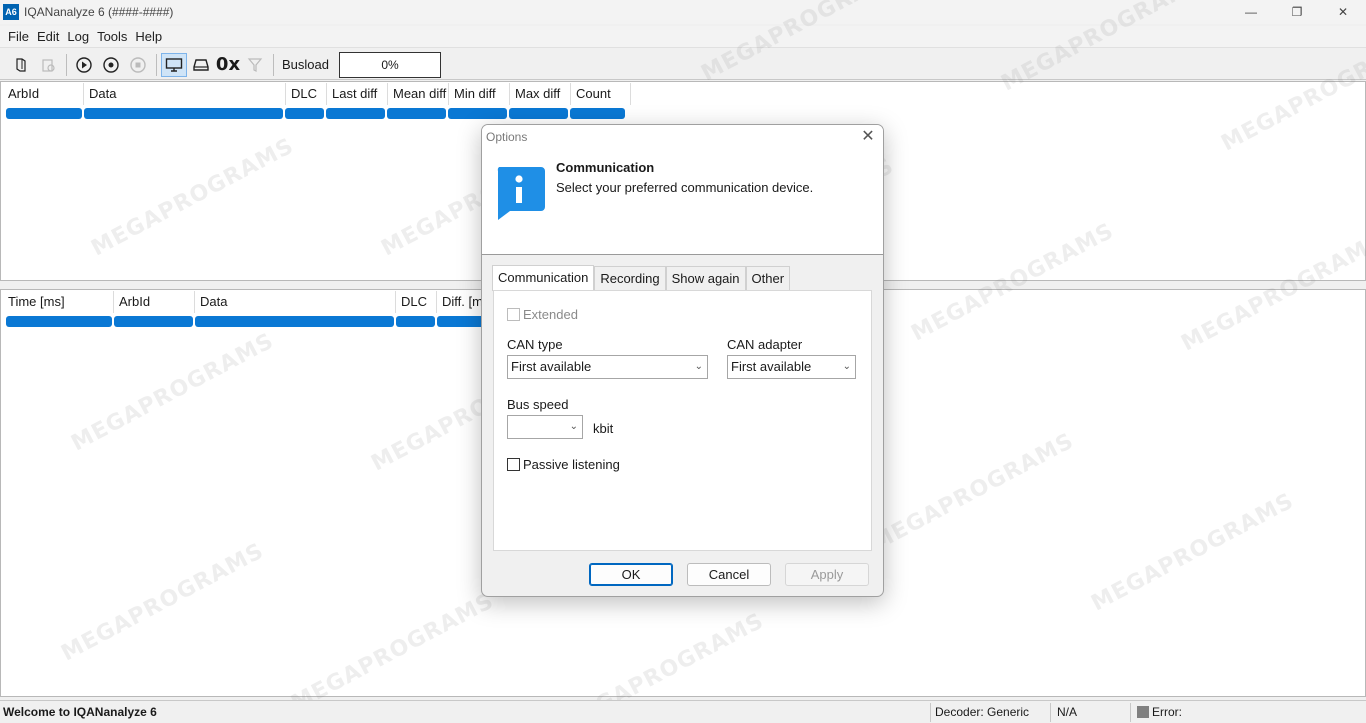 The height and width of the screenshot is (723, 1366). What do you see at coordinates (543, 278) in the screenshot?
I see `tab-communication: Communication` at bounding box center [543, 278].